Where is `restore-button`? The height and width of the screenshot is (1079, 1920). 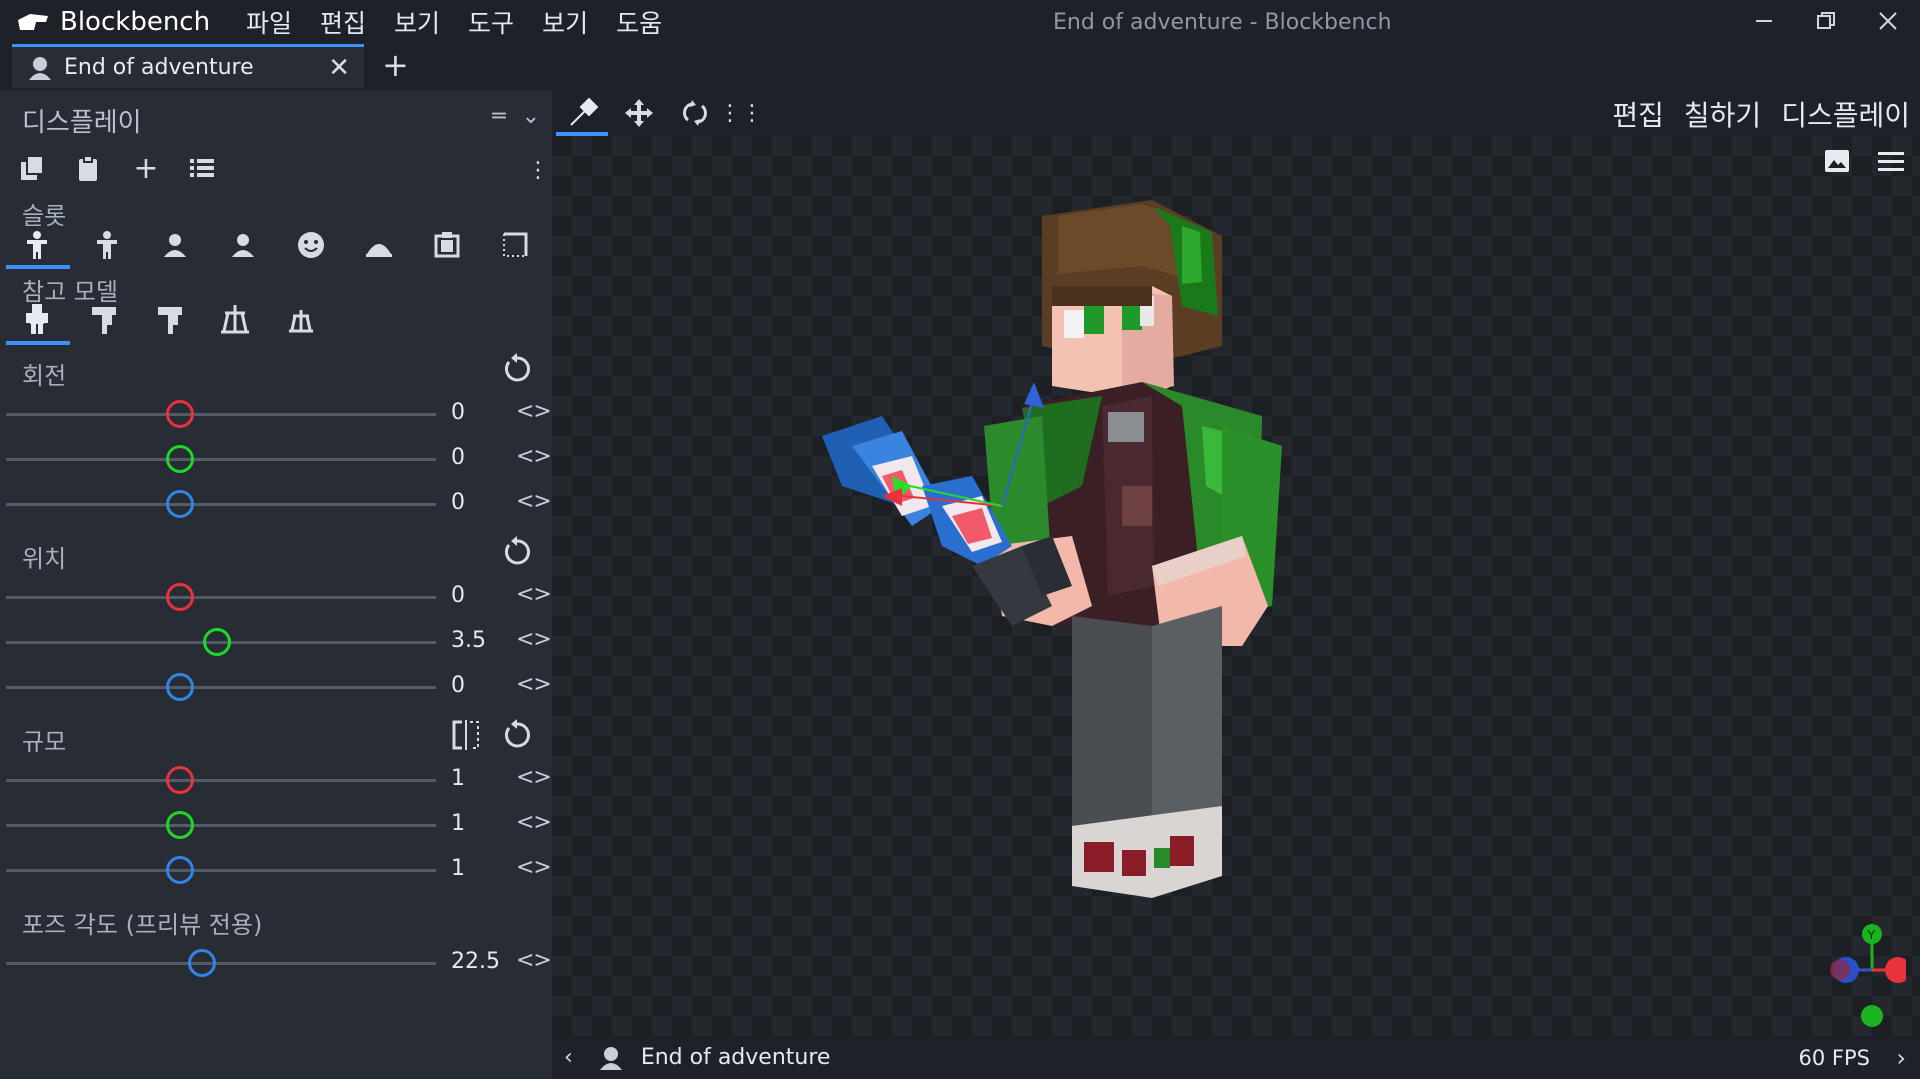 restore-button is located at coordinates (1826, 21).